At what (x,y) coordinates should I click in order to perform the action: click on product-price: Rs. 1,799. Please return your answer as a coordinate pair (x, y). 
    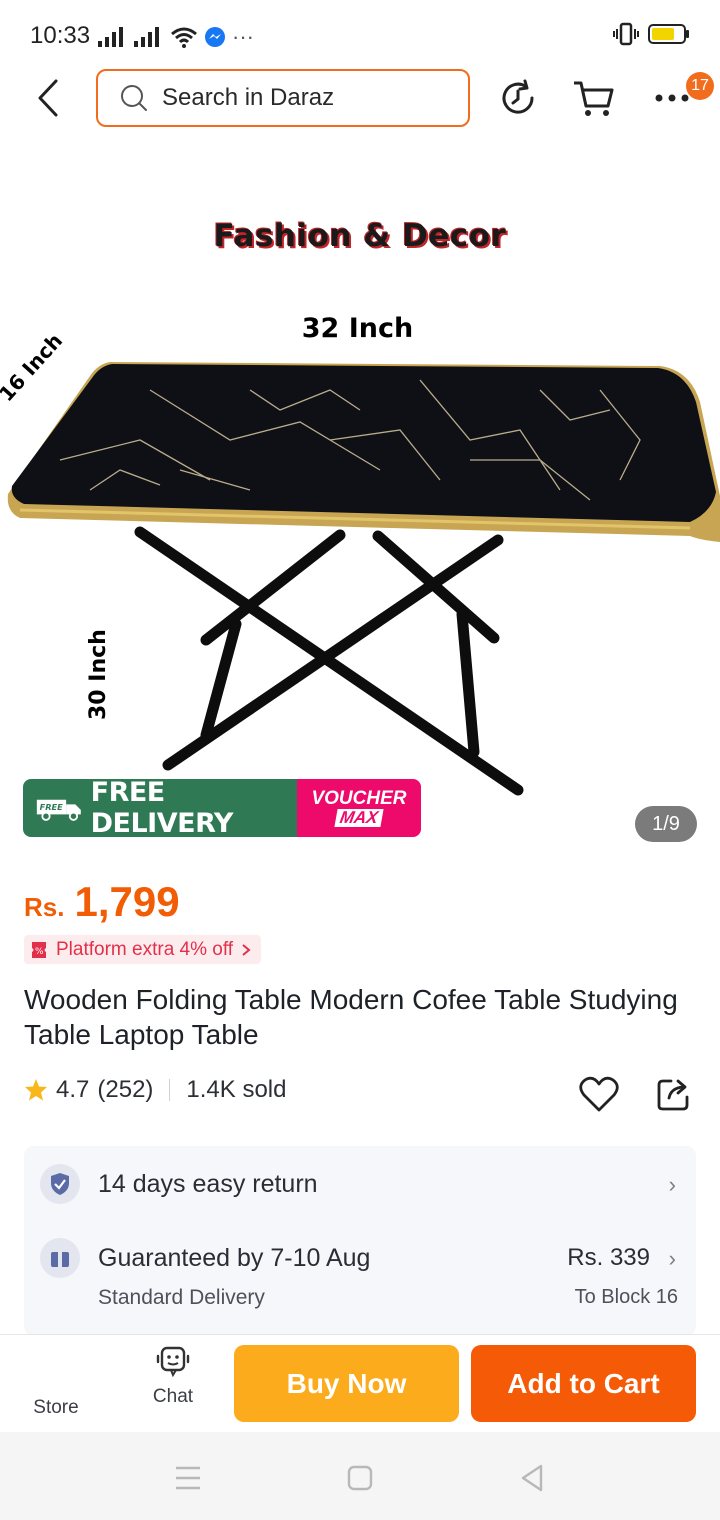
    Looking at the image, I should click on (102, 902).